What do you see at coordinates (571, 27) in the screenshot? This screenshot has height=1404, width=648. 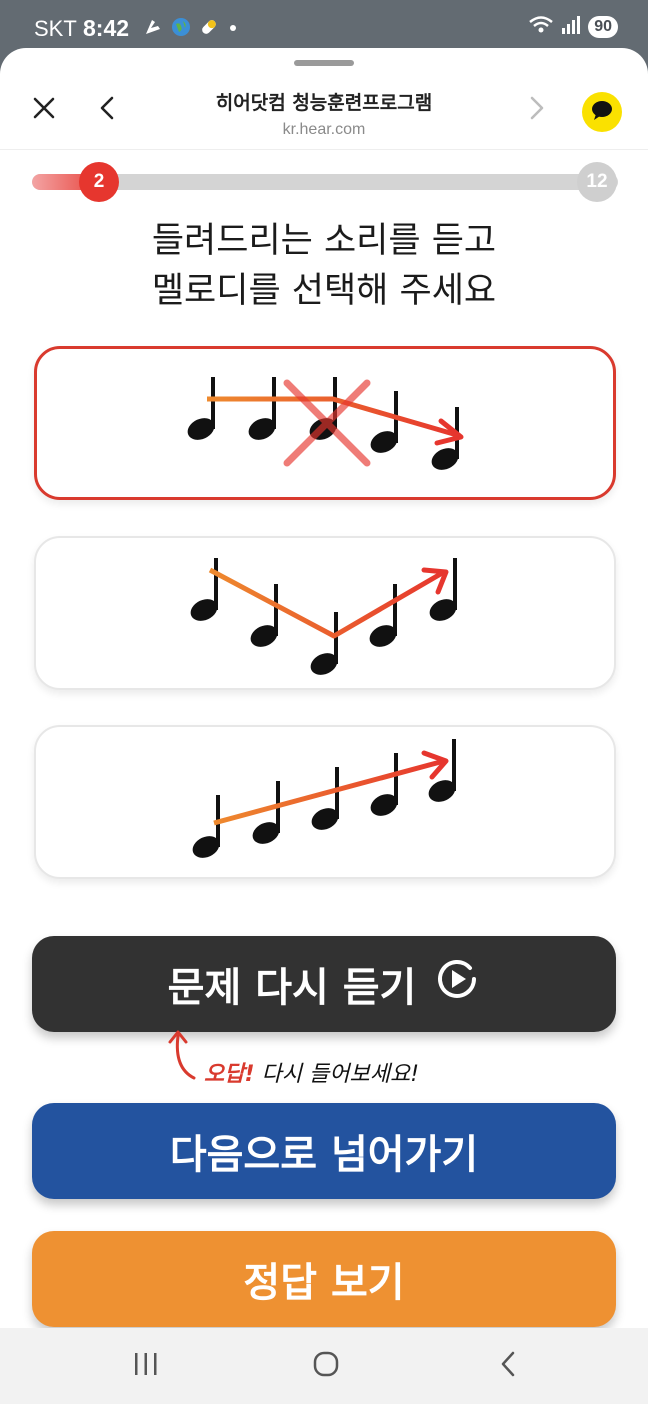 I see `signal-icon` at bounding box center [571, 27].